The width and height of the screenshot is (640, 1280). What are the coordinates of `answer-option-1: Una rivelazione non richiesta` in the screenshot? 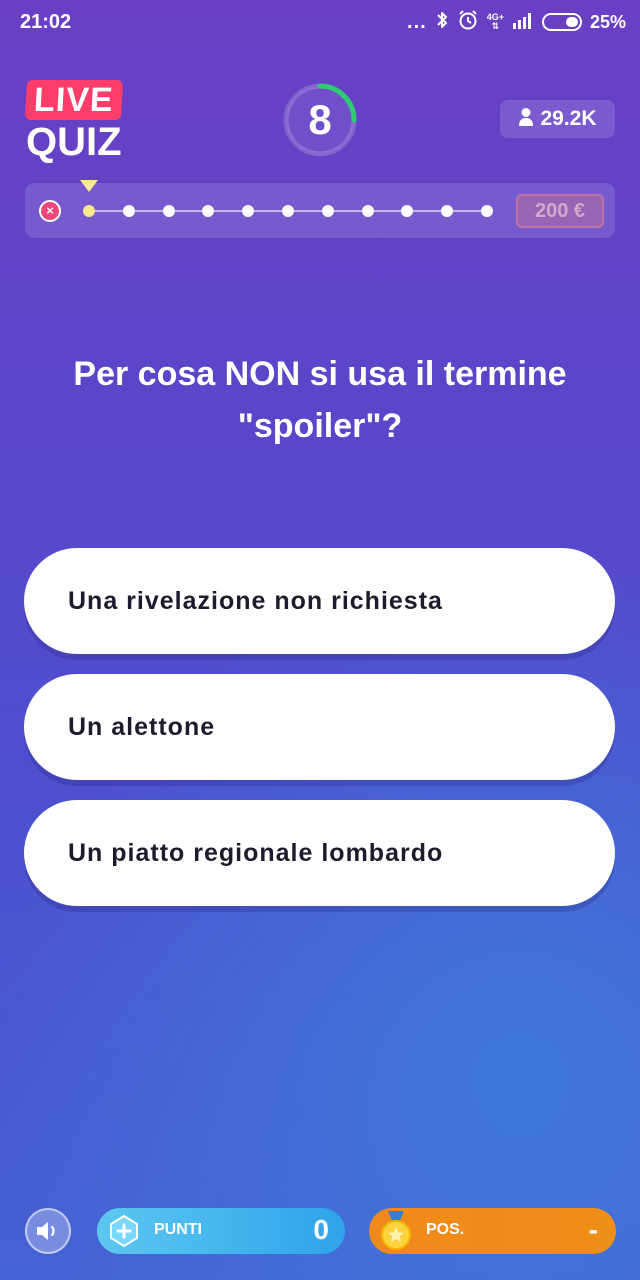 It's located at (319, 601).